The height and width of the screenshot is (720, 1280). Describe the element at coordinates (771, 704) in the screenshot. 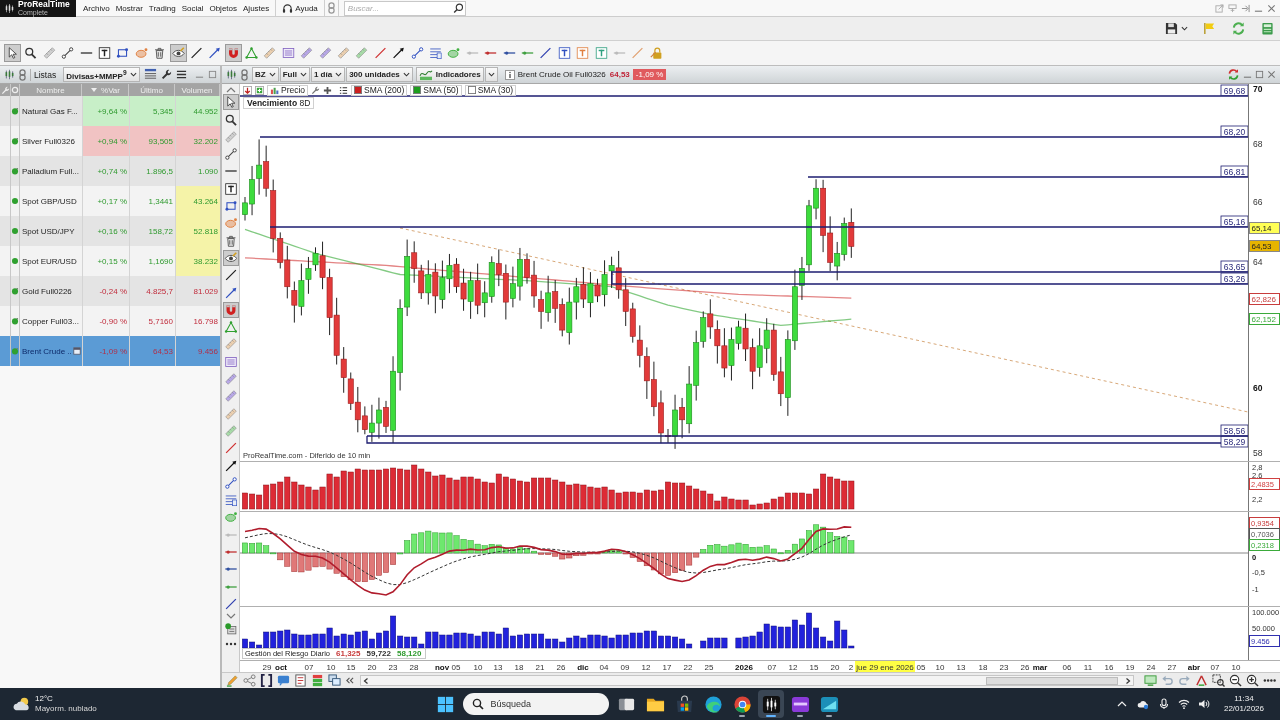

I see `taskbar-button` at that location.